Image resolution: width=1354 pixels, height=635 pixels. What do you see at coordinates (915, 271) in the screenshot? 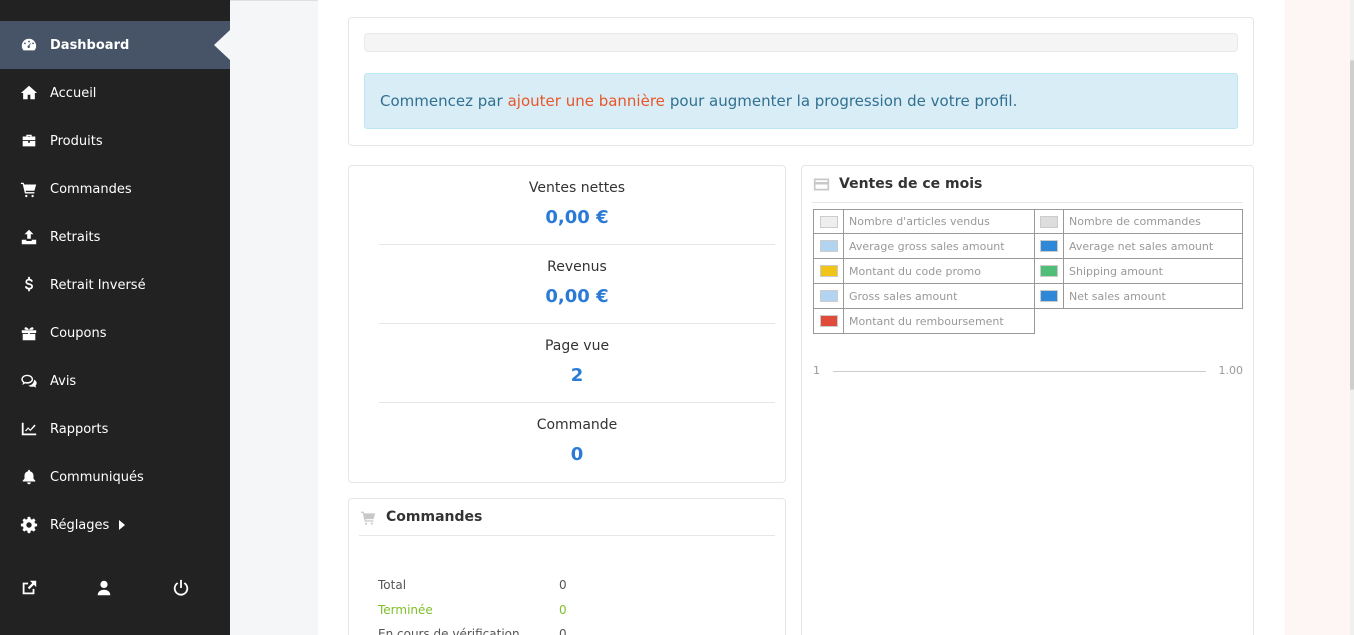
I see `legend-label: Montant du code promo` at bounding box center [915, 271].